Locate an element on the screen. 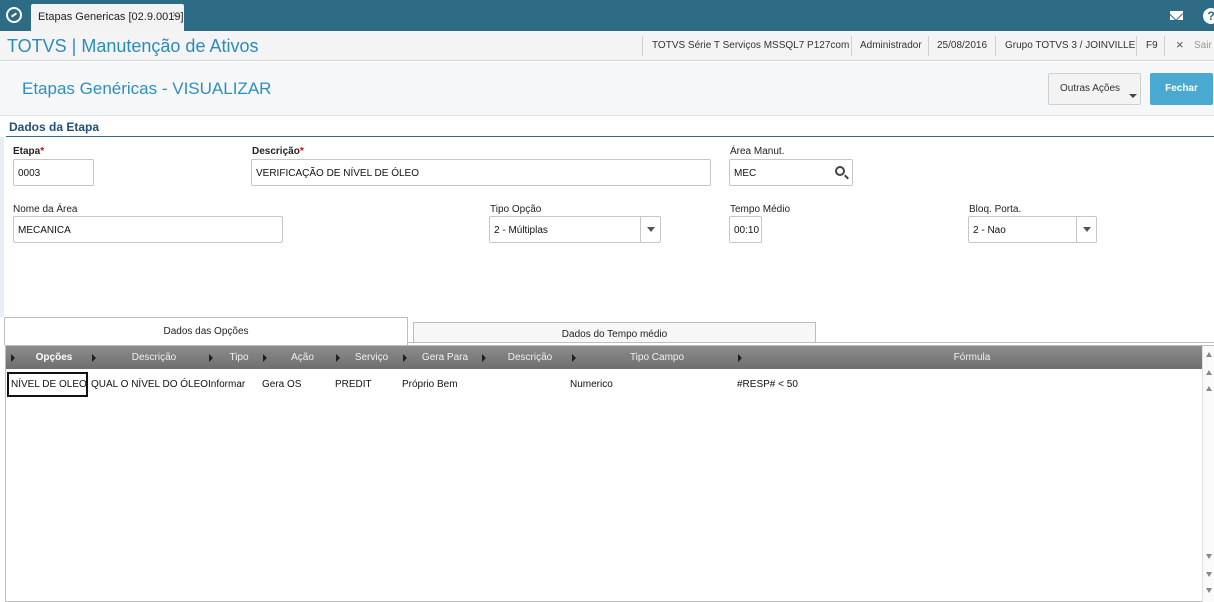 This screenshot has height=602, width=1214. bloq-porta-label: Bloq. Porta. is located at coordinates (995, 209).